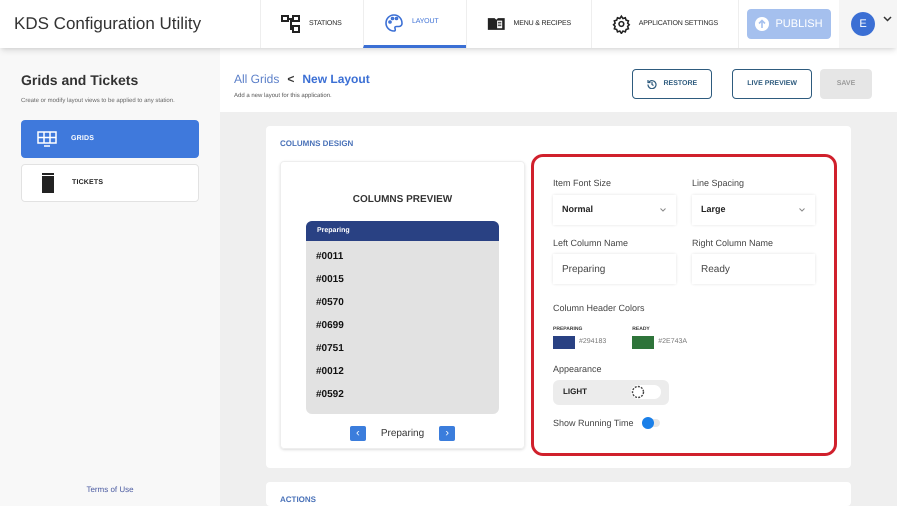 This screenshot has width=897, height=506. I want to click on order-number: #0592, so click(330, 395).